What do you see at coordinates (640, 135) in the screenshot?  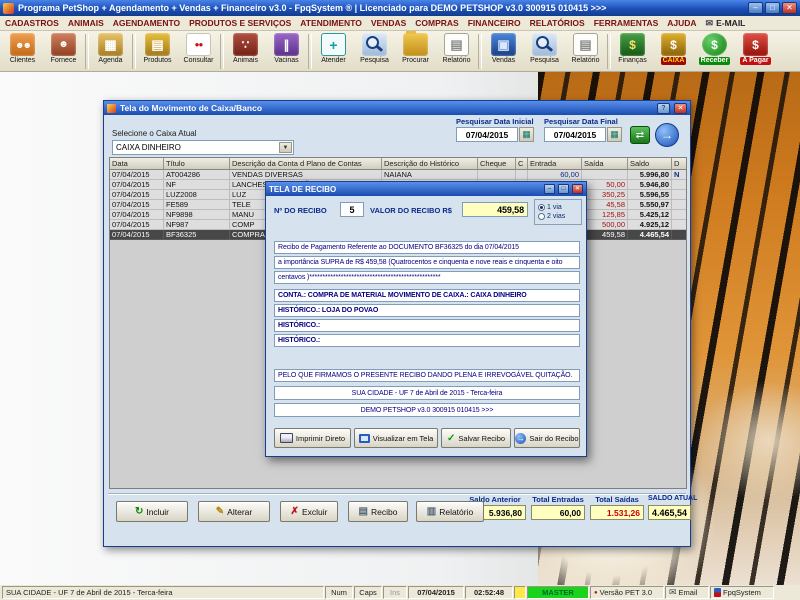 I see `export-button: ⇄` at bounding box center [640, 135].